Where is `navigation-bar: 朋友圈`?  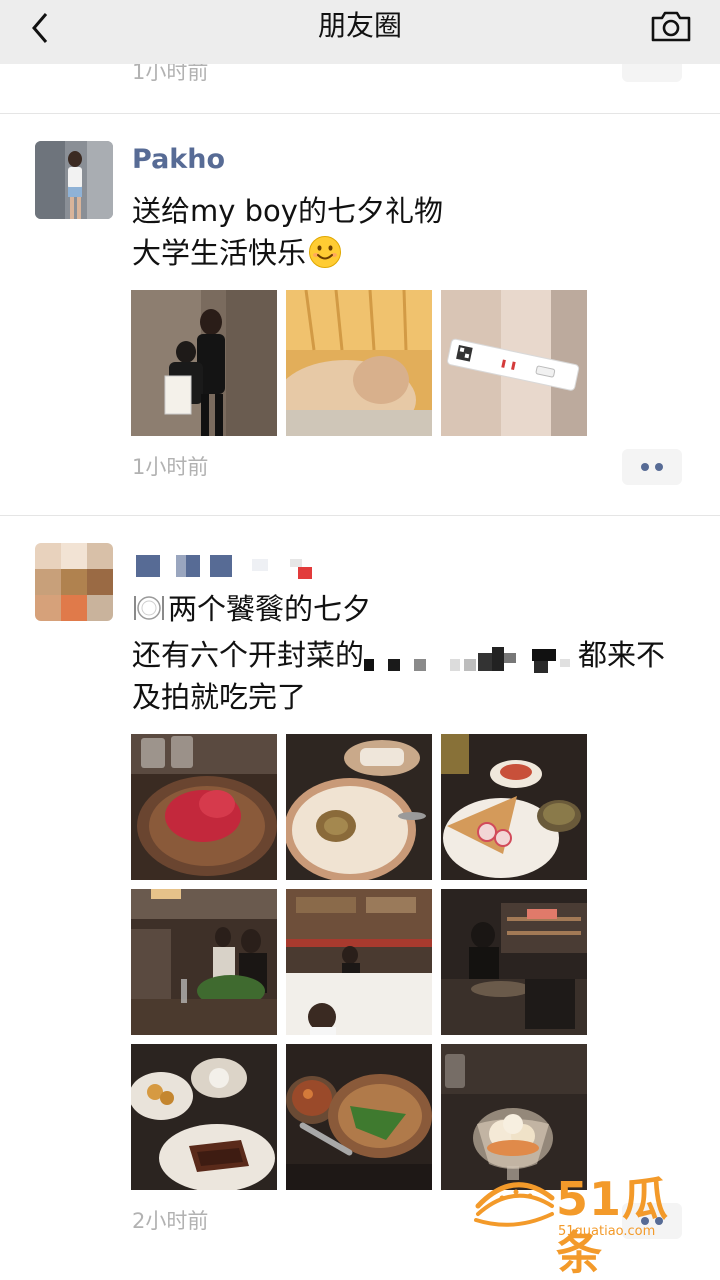
navigation-bar: 朋友圈 is located at coordinates (360, 32).